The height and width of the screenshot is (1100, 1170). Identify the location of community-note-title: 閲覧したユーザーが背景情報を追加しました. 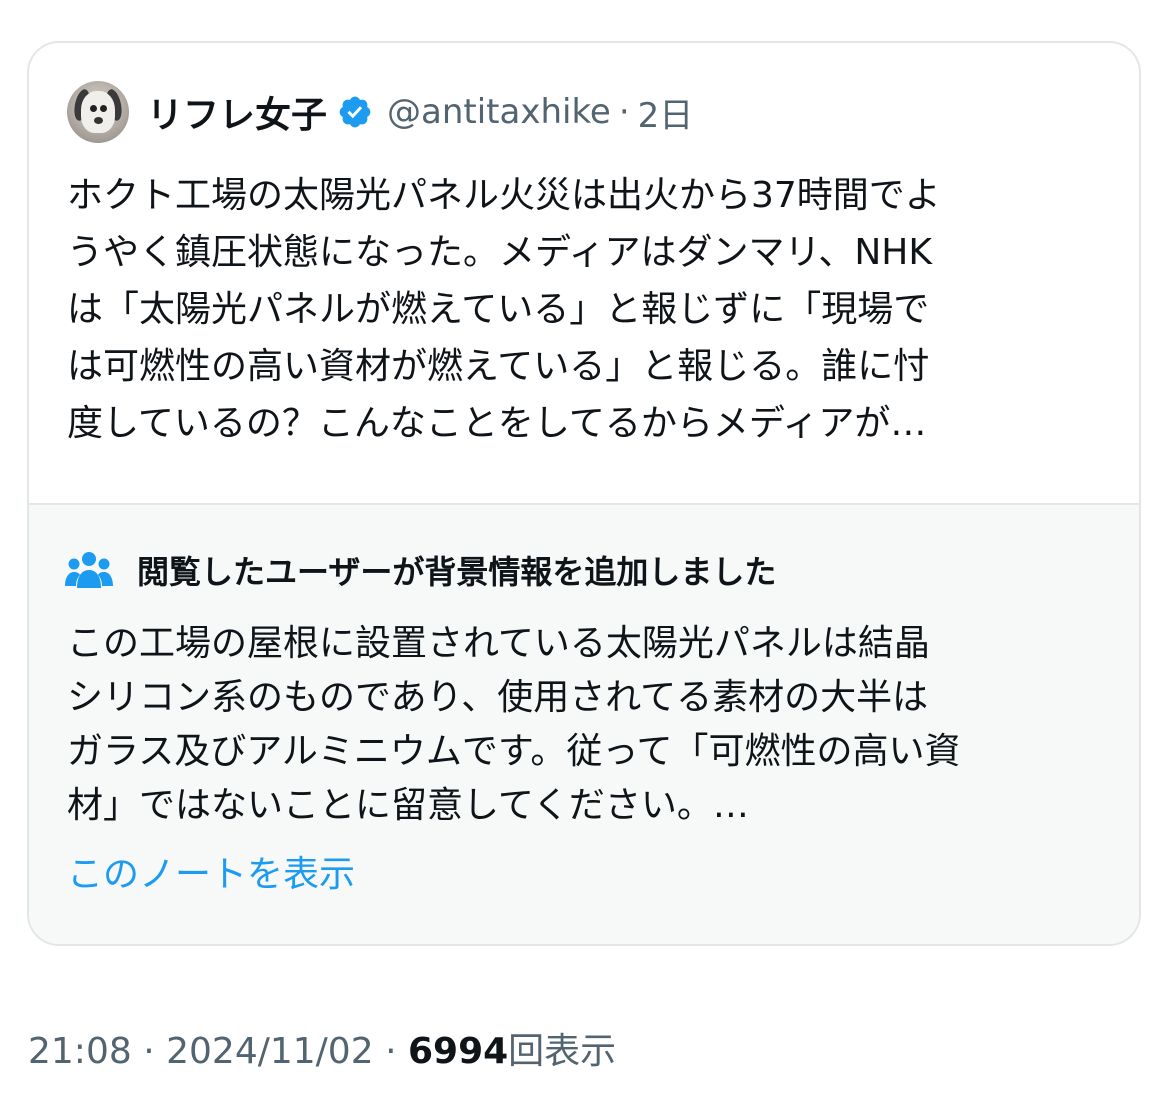
(457, 572).